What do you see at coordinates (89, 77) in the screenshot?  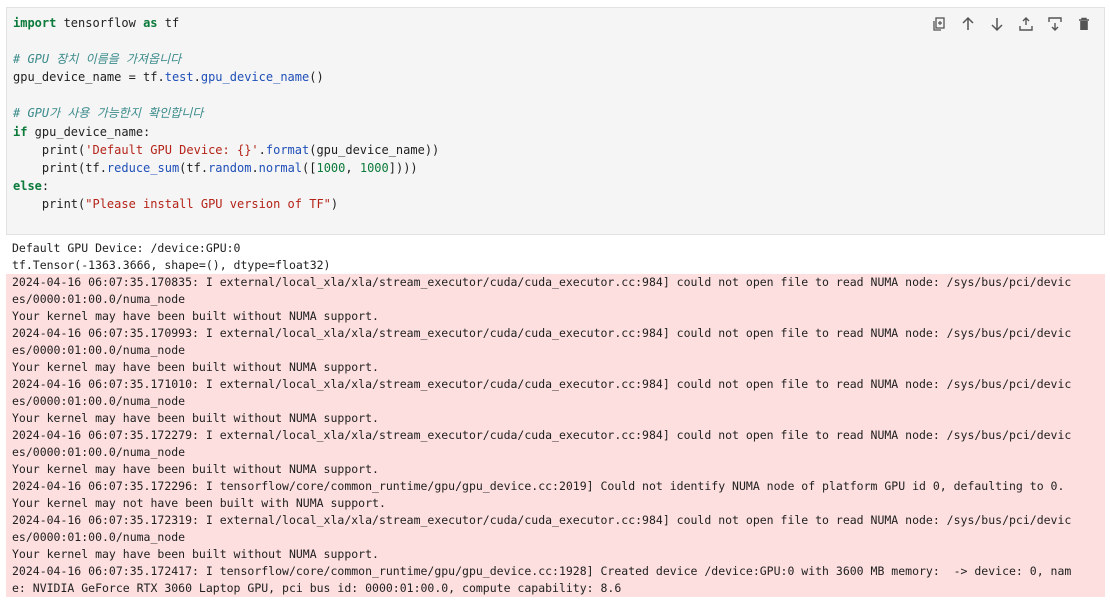 I see `code-token: gpu_device_name = tf.` at bounding box center [89, 77].